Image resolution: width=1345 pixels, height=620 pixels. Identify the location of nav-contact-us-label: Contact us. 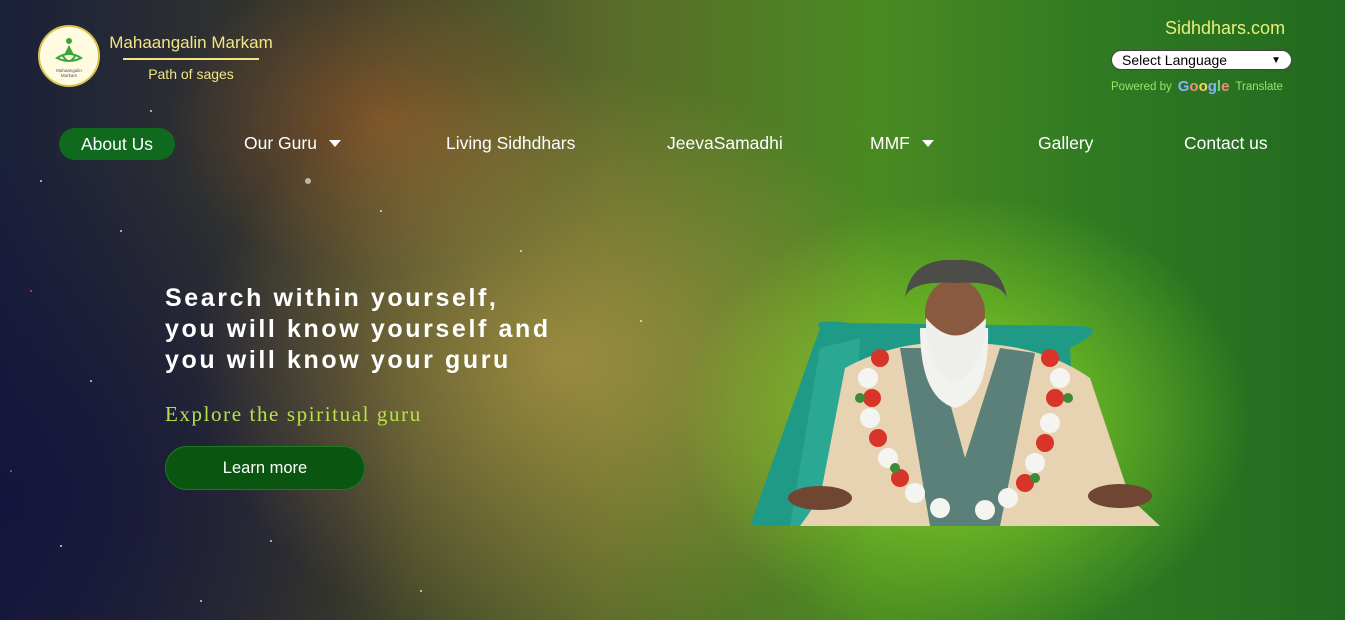
(1226, 143).